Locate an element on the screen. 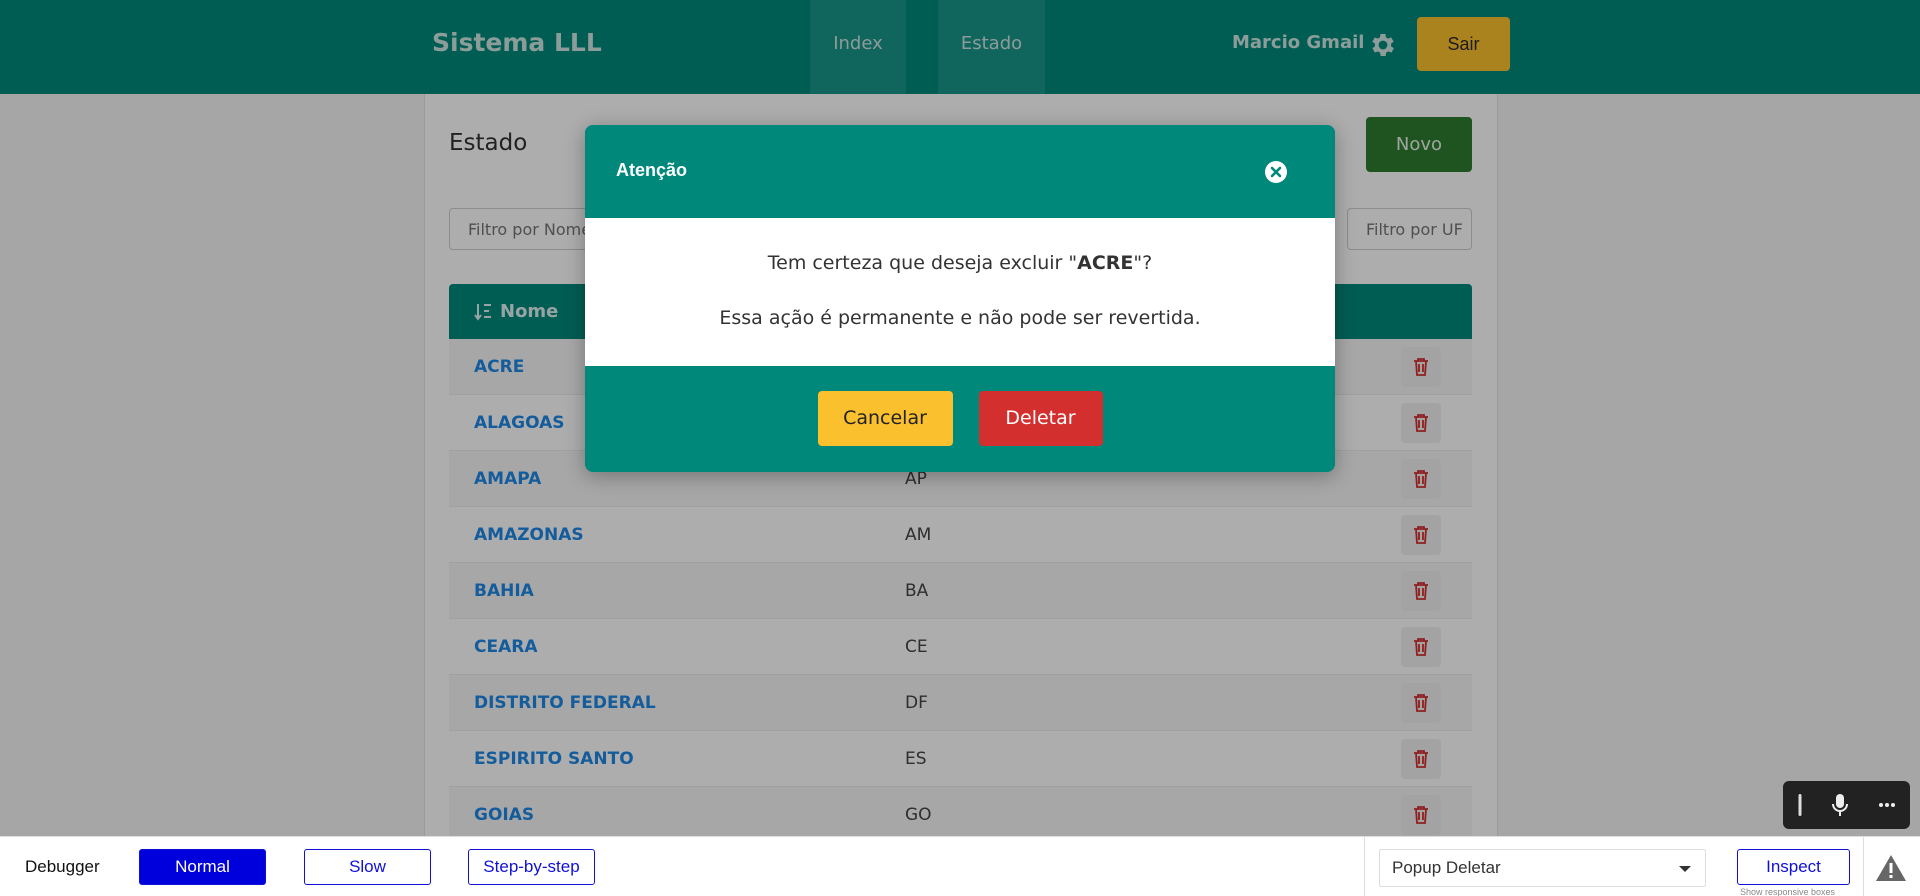 This screenshot has height=896, width=1920. scenario-select: Popup Deletar is located at coordinates (1542, 868).